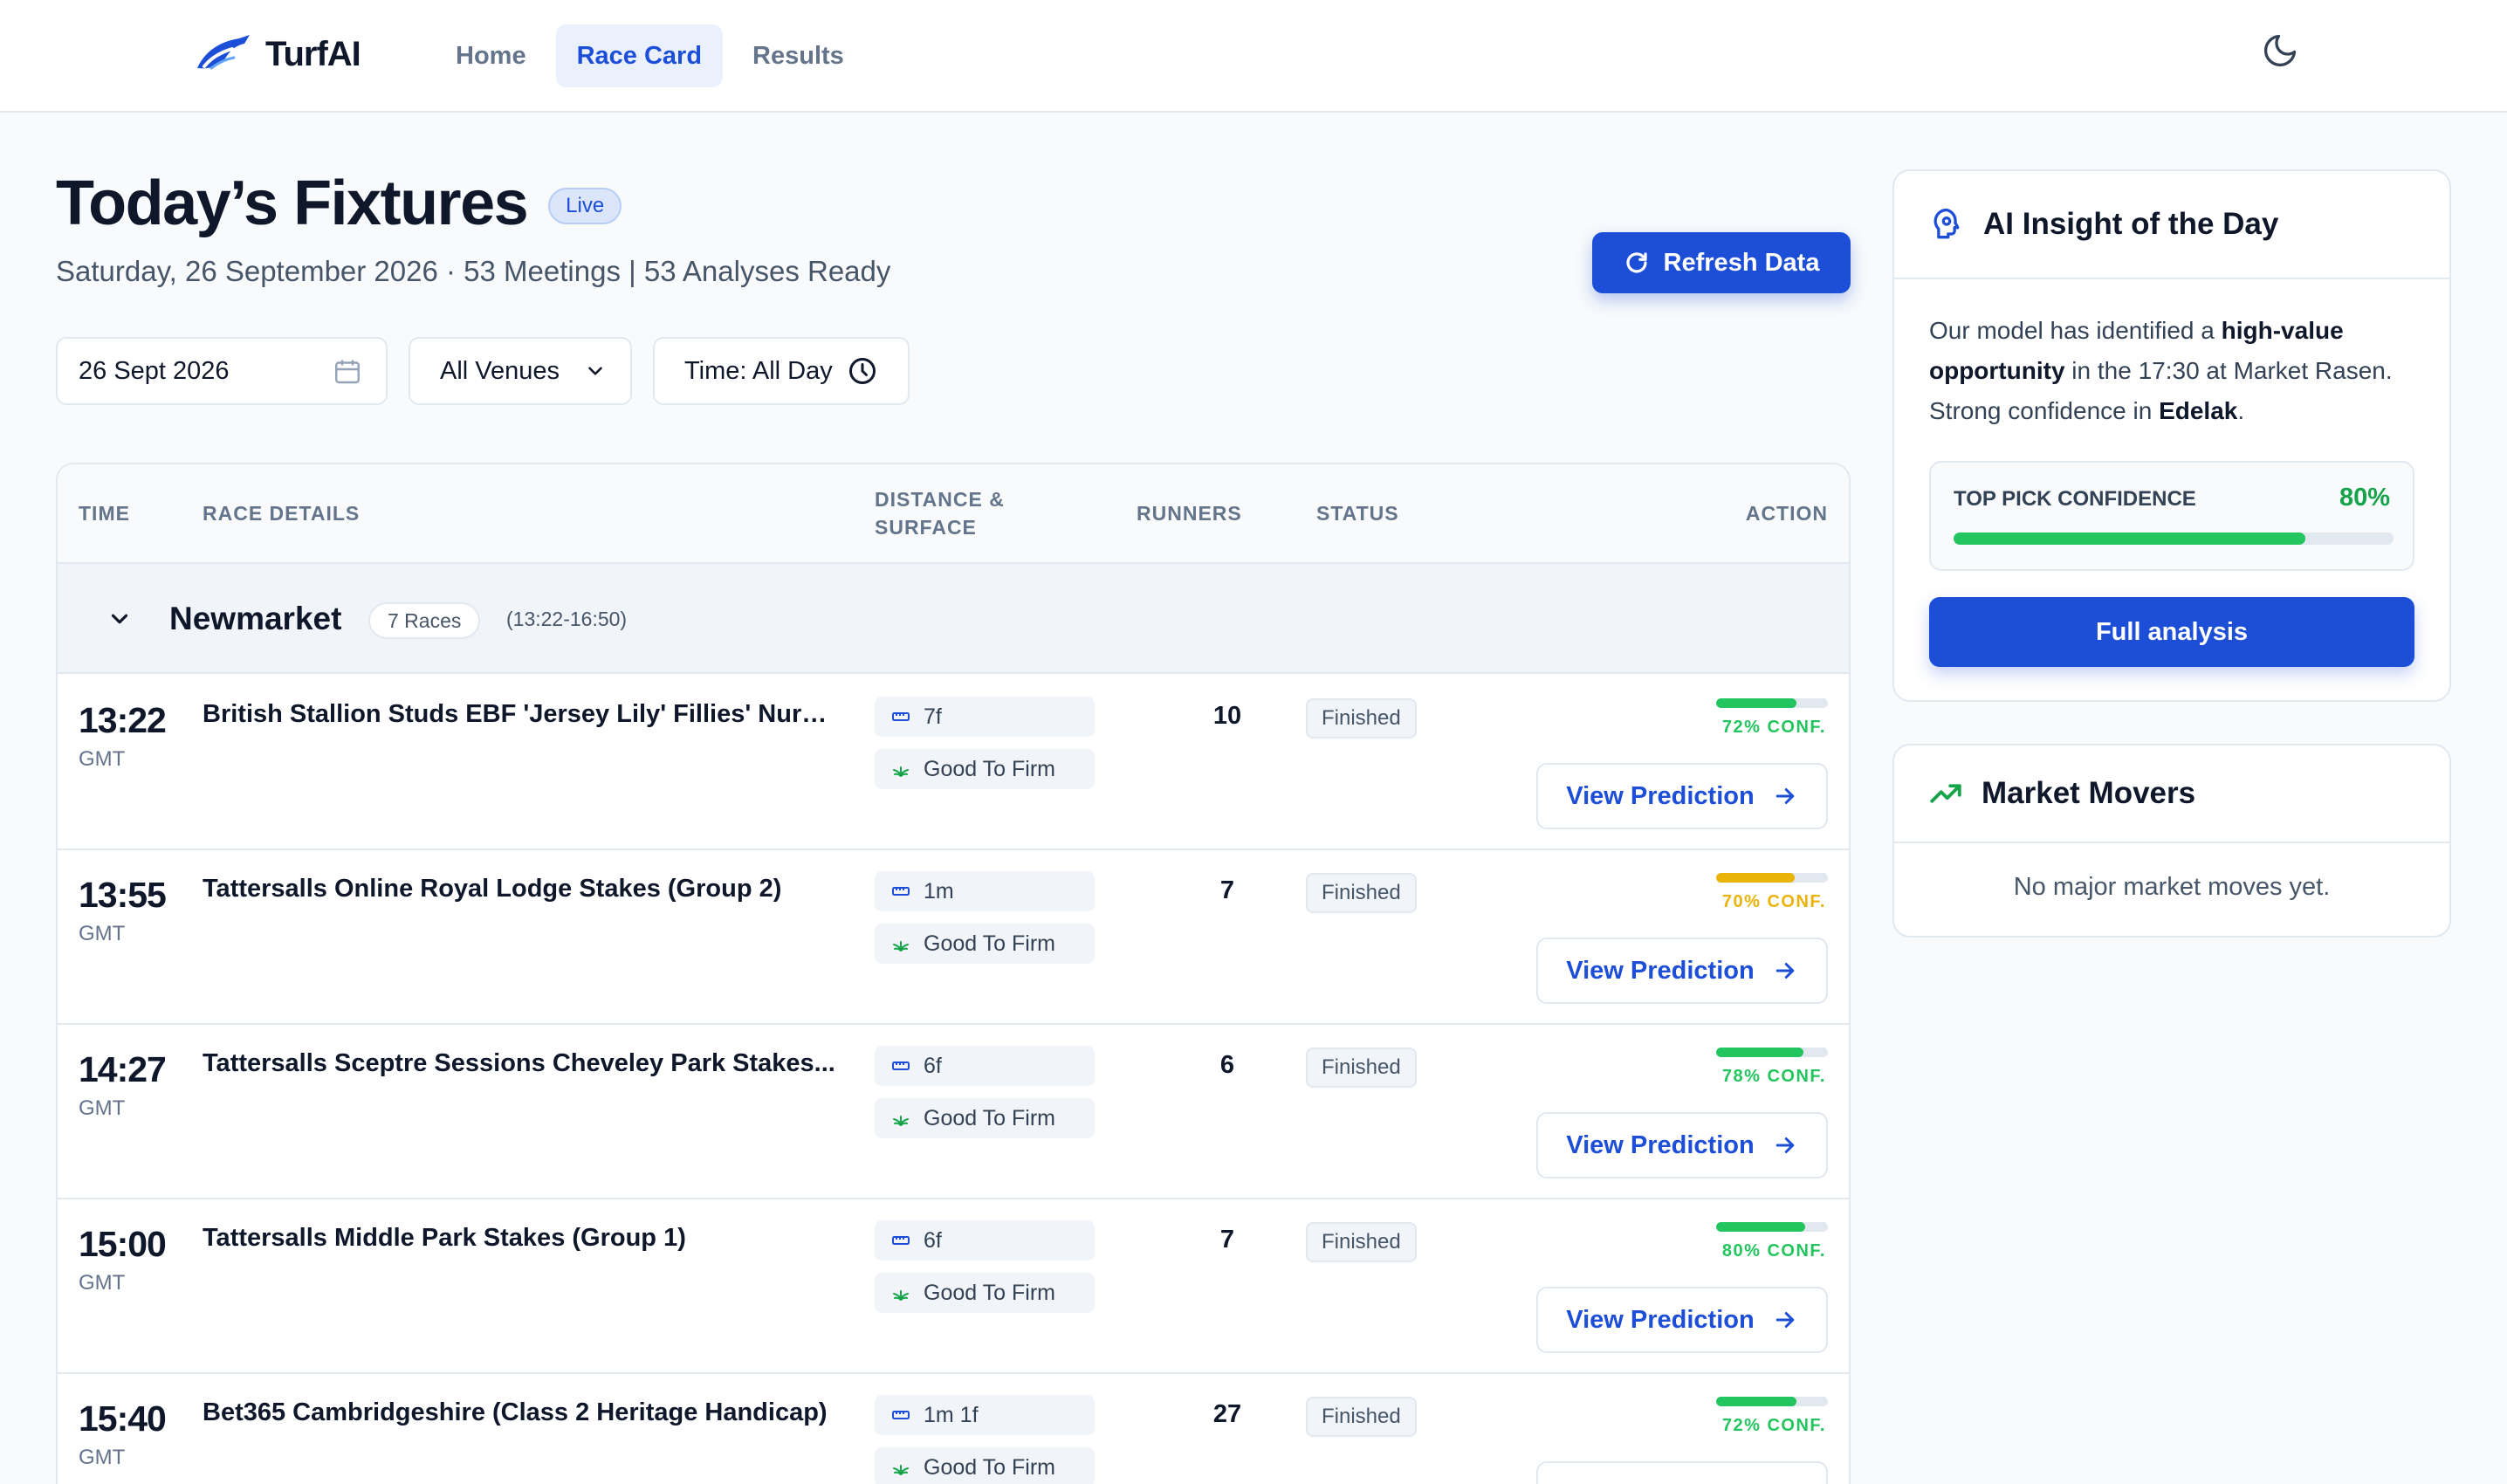 This screenshot has width=2507, height=1484. Describe the element at coordinates (1773, 1425) in the screenshot. I see `confidence-label: 72% CONF.` at that location.